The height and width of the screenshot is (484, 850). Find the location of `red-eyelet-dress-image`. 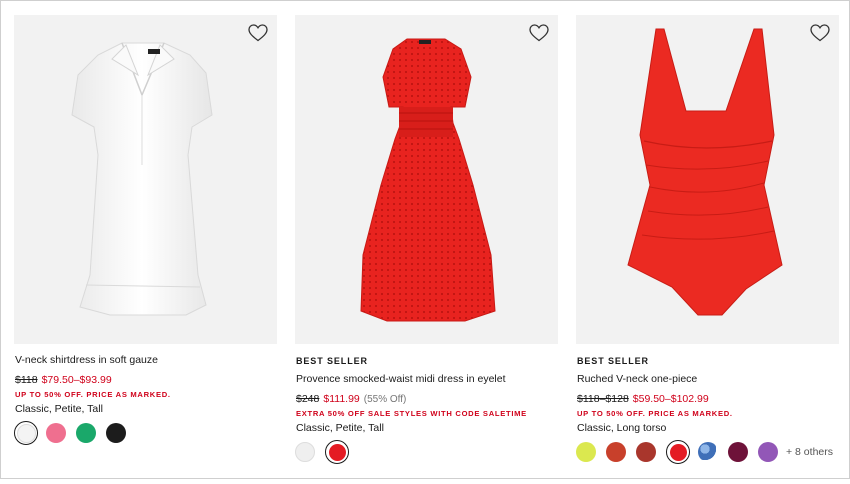

red-eyelet-dress-image is located at coordinates (428, 180).